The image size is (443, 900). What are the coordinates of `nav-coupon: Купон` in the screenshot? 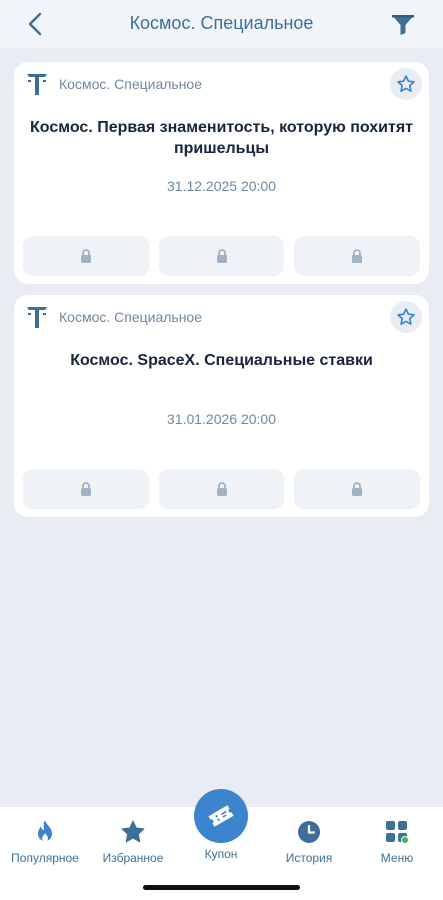 It's located at (221, 825).